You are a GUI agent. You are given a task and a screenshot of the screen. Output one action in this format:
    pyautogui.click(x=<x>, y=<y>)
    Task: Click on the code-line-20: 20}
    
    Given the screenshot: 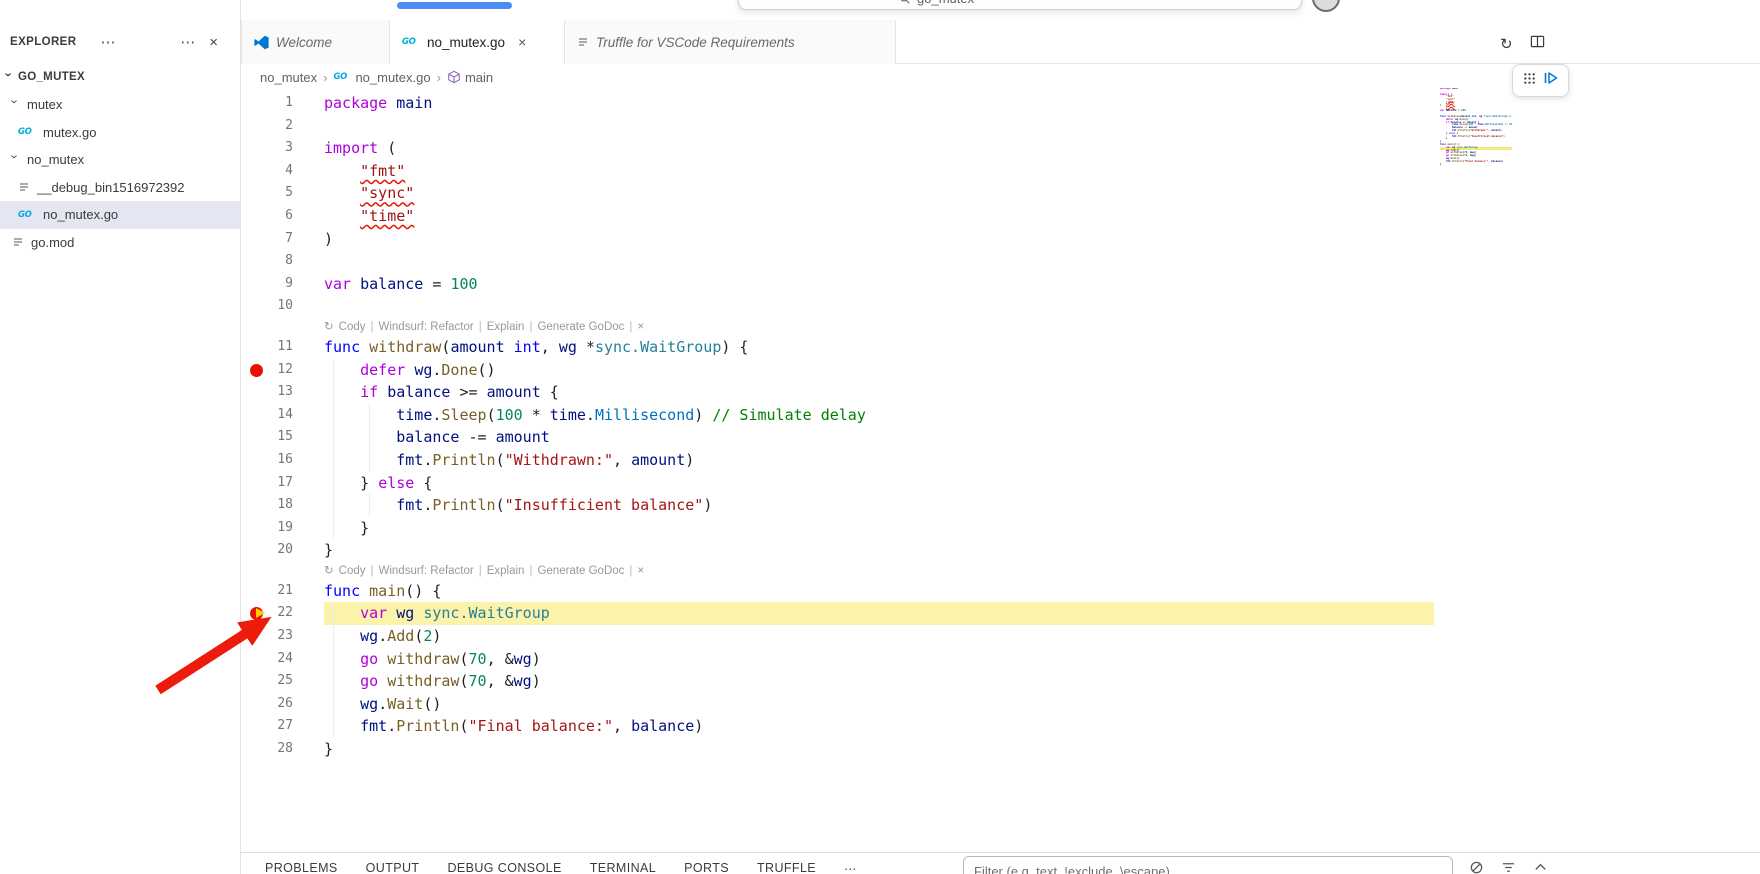 What is the action you would take?
    pyautogui.click(x=837, y=550)
    